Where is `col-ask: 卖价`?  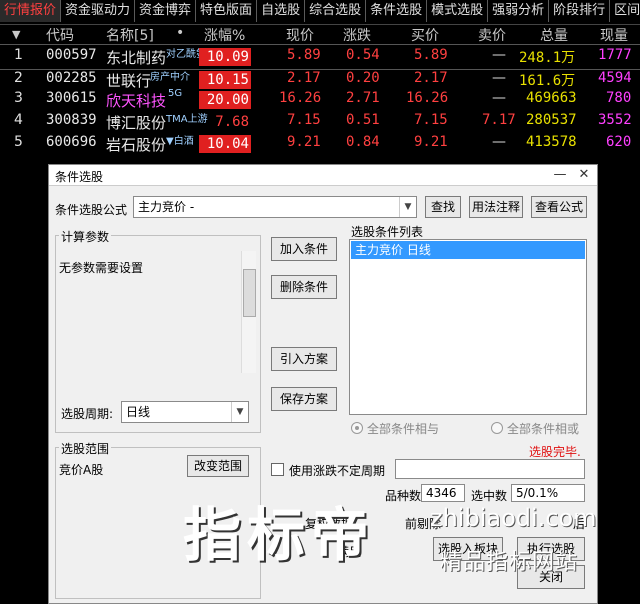
col-ask: 卖价 is located at coordinates (492, 35).